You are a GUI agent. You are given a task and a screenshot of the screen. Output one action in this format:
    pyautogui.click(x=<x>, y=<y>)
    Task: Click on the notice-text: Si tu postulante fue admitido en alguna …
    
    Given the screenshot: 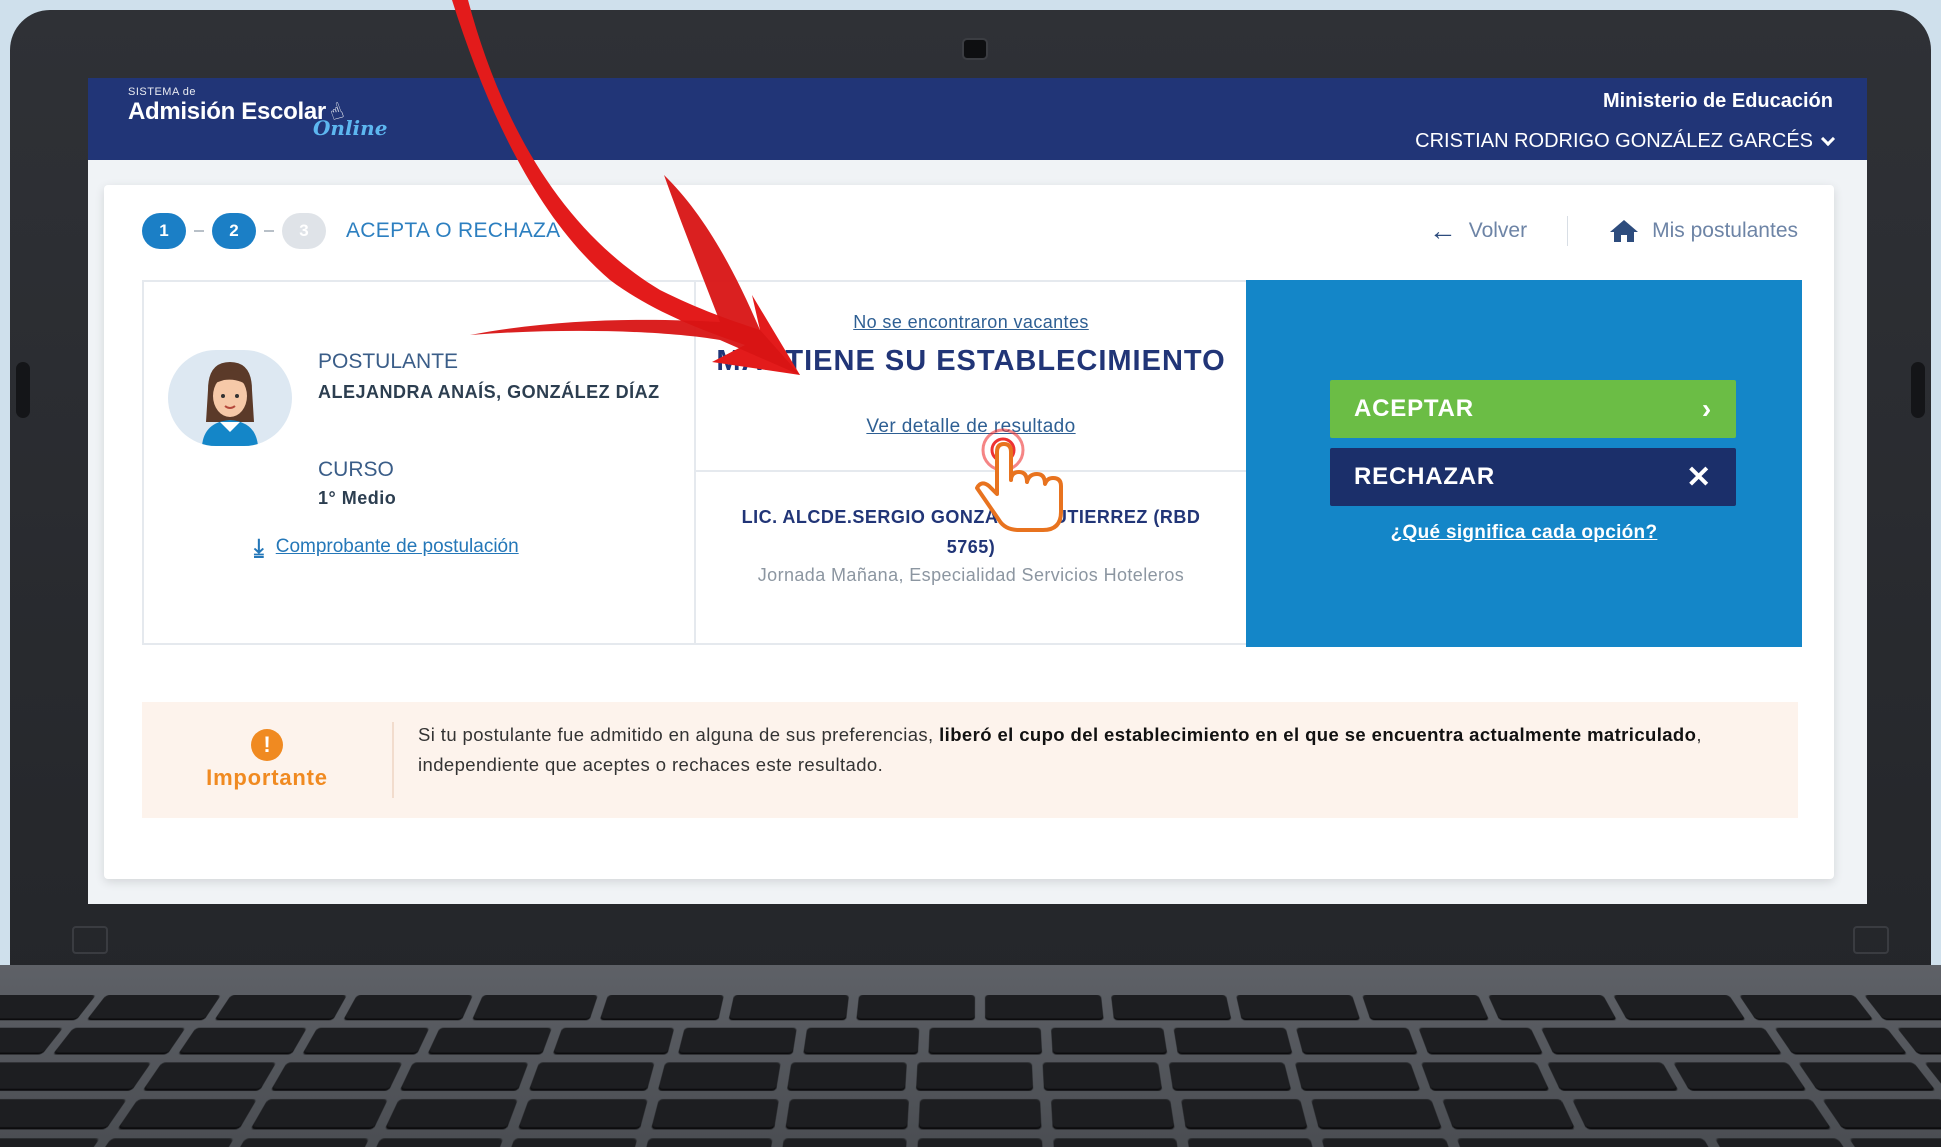 What is the action you would take?
    pyautogui.click(x=1068, y=750)
    